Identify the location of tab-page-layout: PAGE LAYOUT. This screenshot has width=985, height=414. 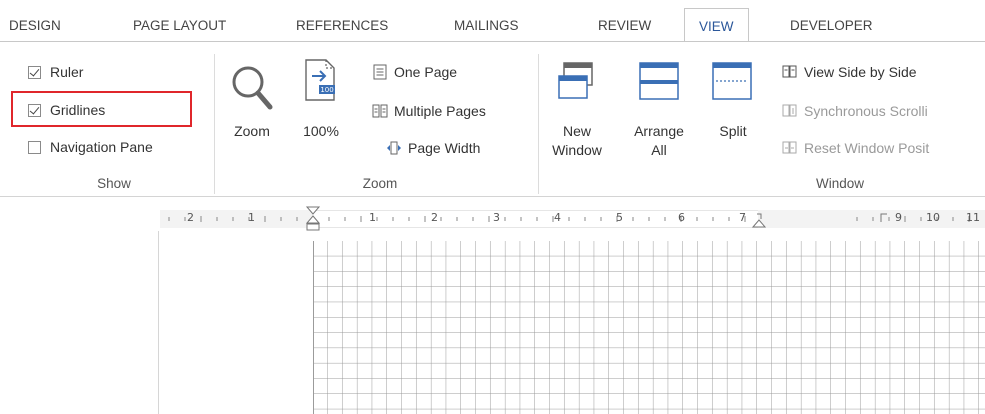
(179, 25).